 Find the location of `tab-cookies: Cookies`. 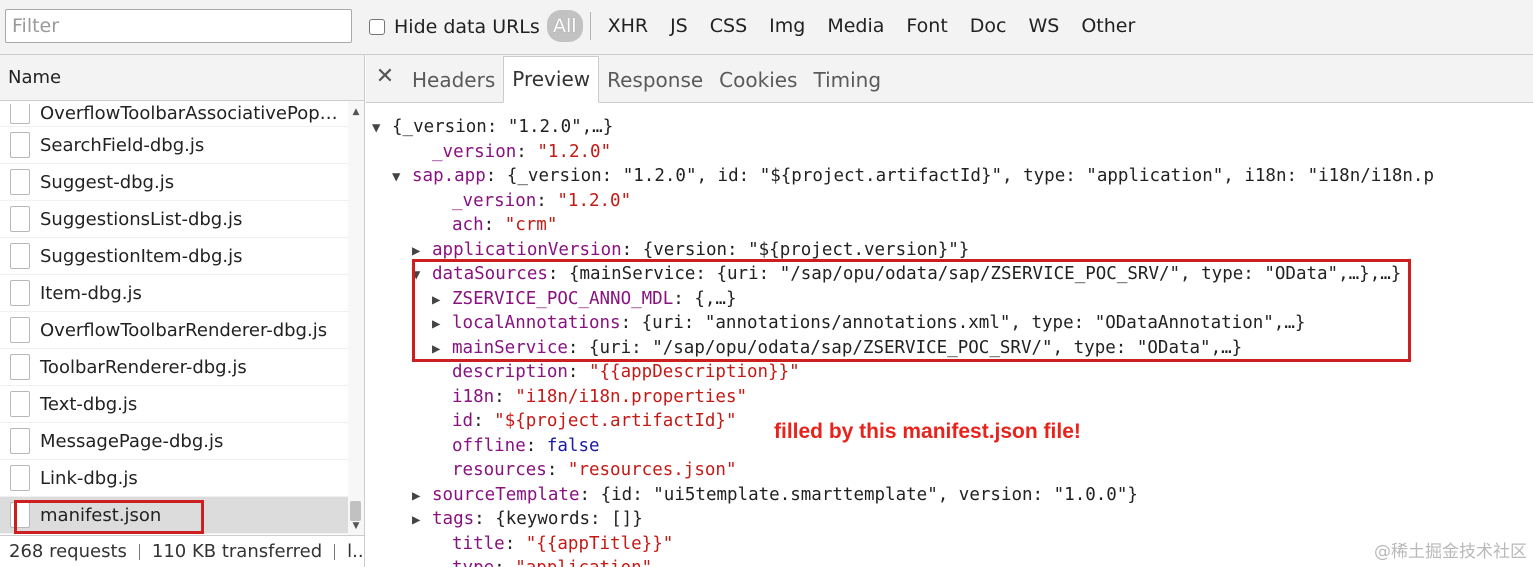

tab-cookies: Cookies is located at coordinates (758, 80).